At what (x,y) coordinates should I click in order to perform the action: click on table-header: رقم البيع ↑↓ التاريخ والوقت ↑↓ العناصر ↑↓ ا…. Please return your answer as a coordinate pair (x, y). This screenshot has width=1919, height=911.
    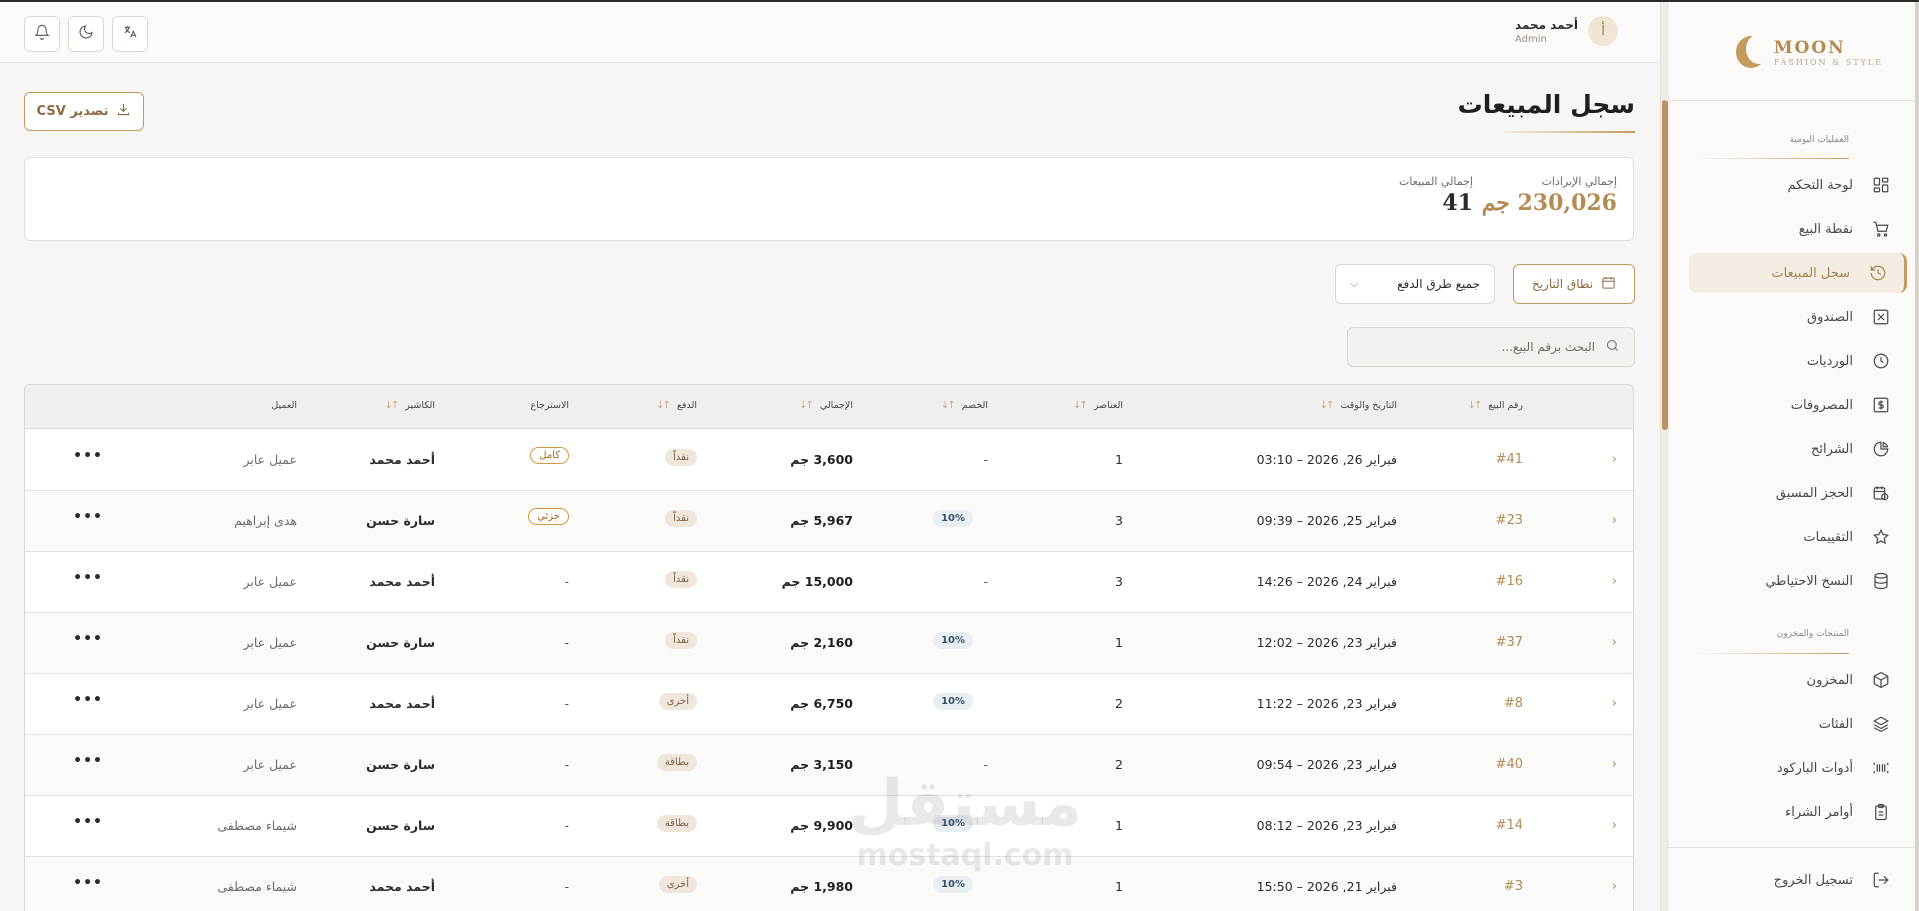
    Looking at the image, I should click on (829, 407).